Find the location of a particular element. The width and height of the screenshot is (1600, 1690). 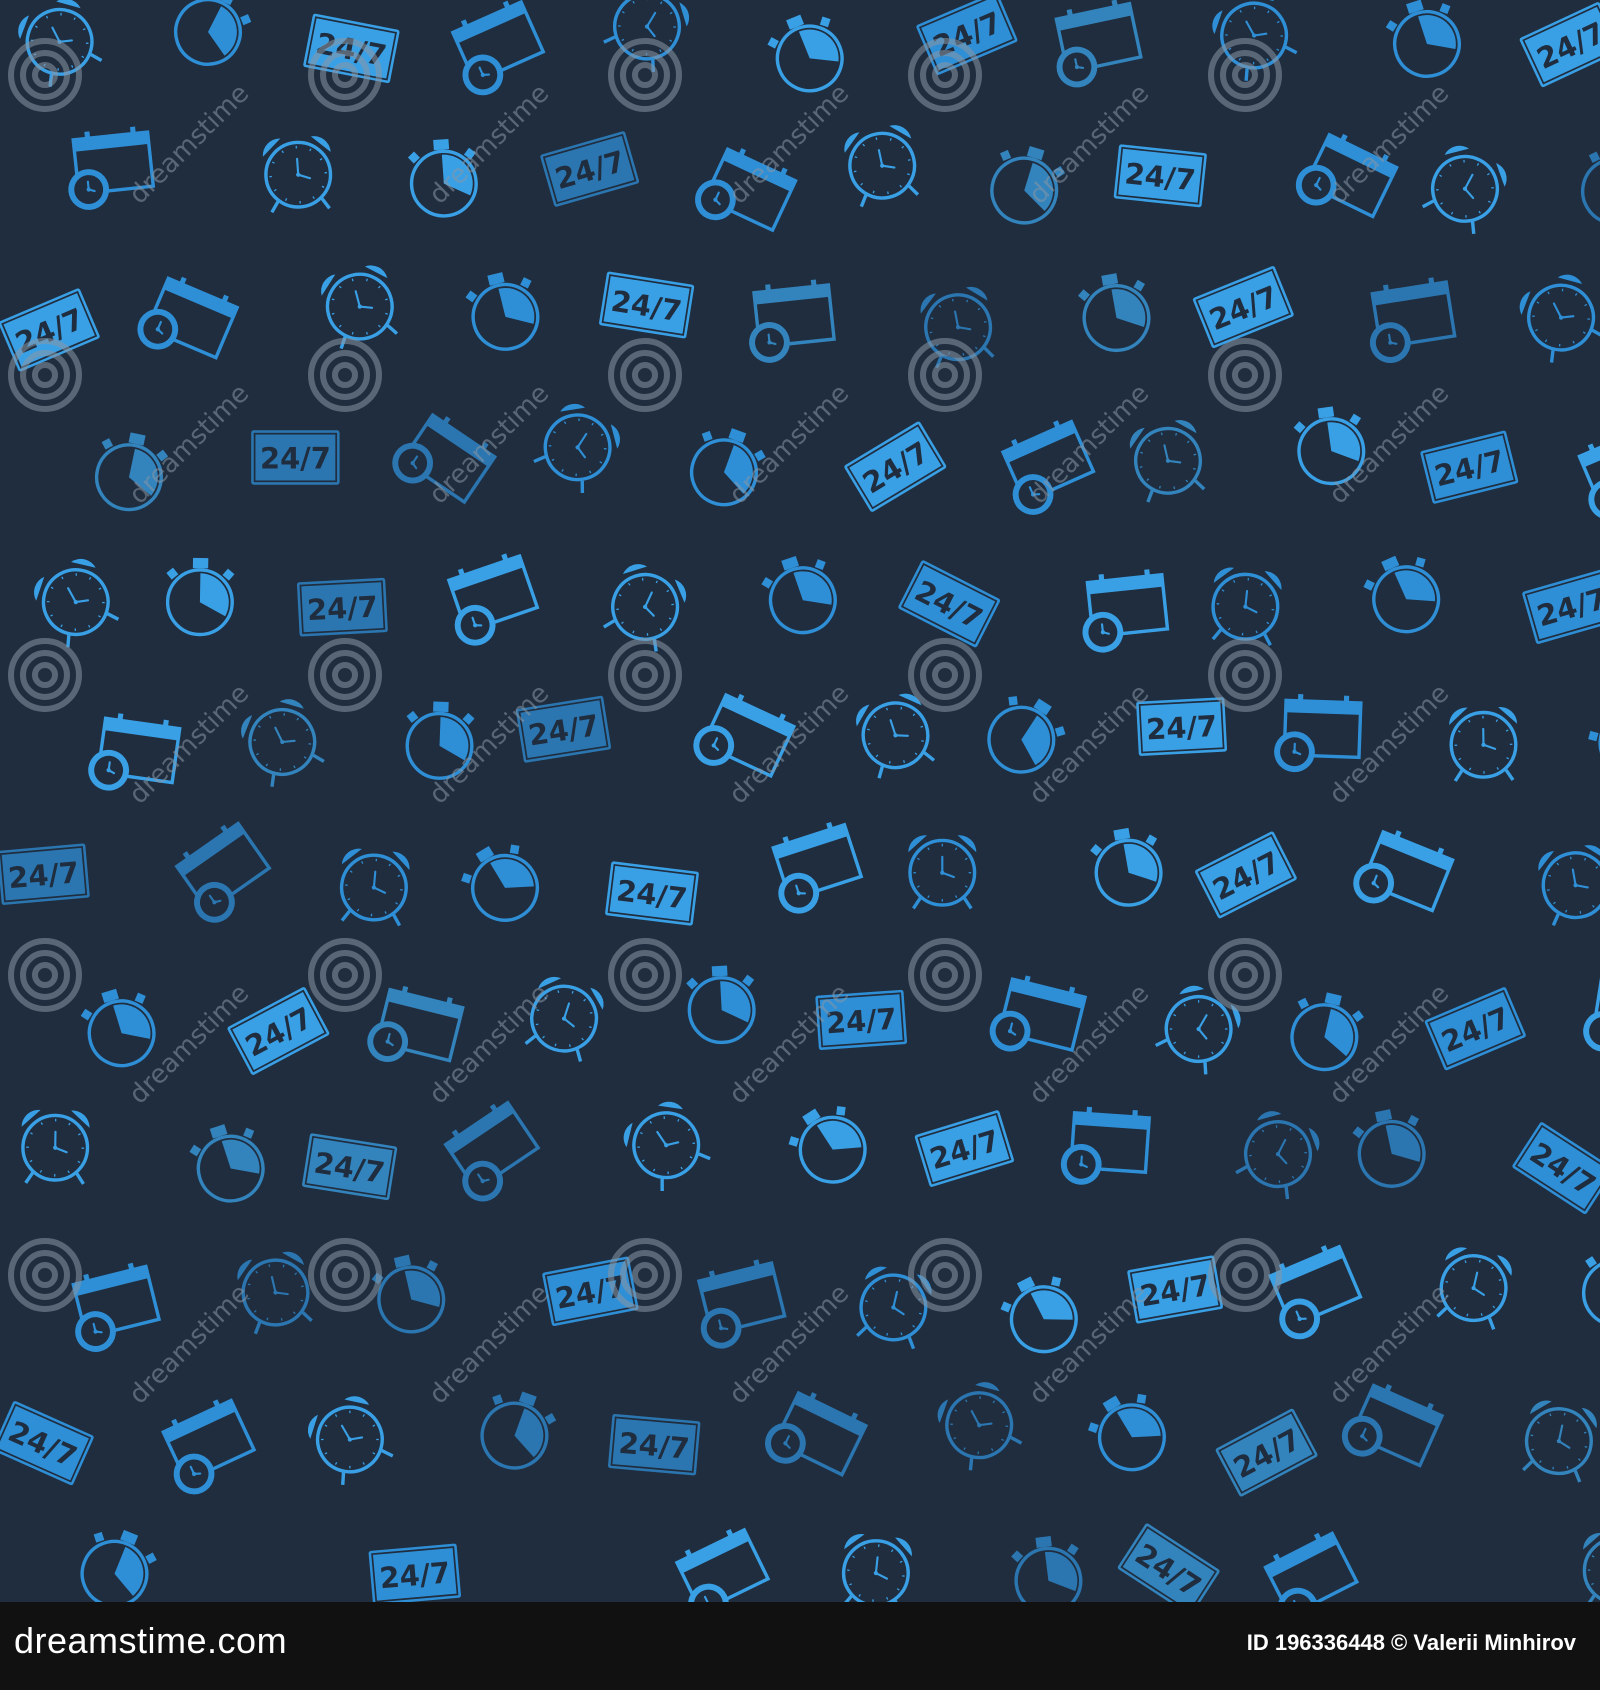

footer-credit: ID 196336448 © Valerii Minhirov is located at coordinates (1411, 1642).